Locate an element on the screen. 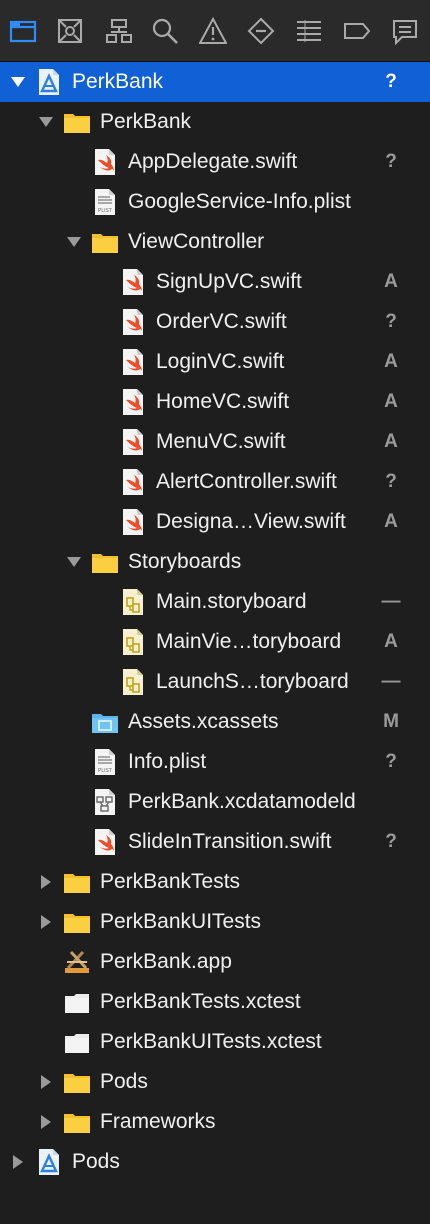 The height and width of the screenshot is (1224, 430). xcode-project-icon is located at coordinates (49, 82).